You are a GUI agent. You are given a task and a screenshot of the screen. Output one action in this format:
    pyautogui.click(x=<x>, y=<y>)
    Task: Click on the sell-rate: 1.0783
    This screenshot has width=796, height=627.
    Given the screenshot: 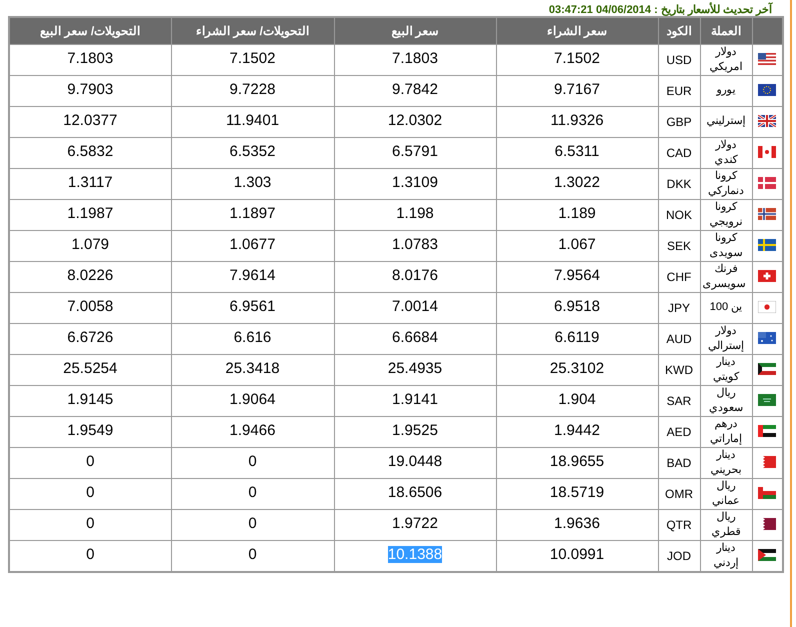 What is the action you would take?
    pyautogui.click(x=415, y=245)
    